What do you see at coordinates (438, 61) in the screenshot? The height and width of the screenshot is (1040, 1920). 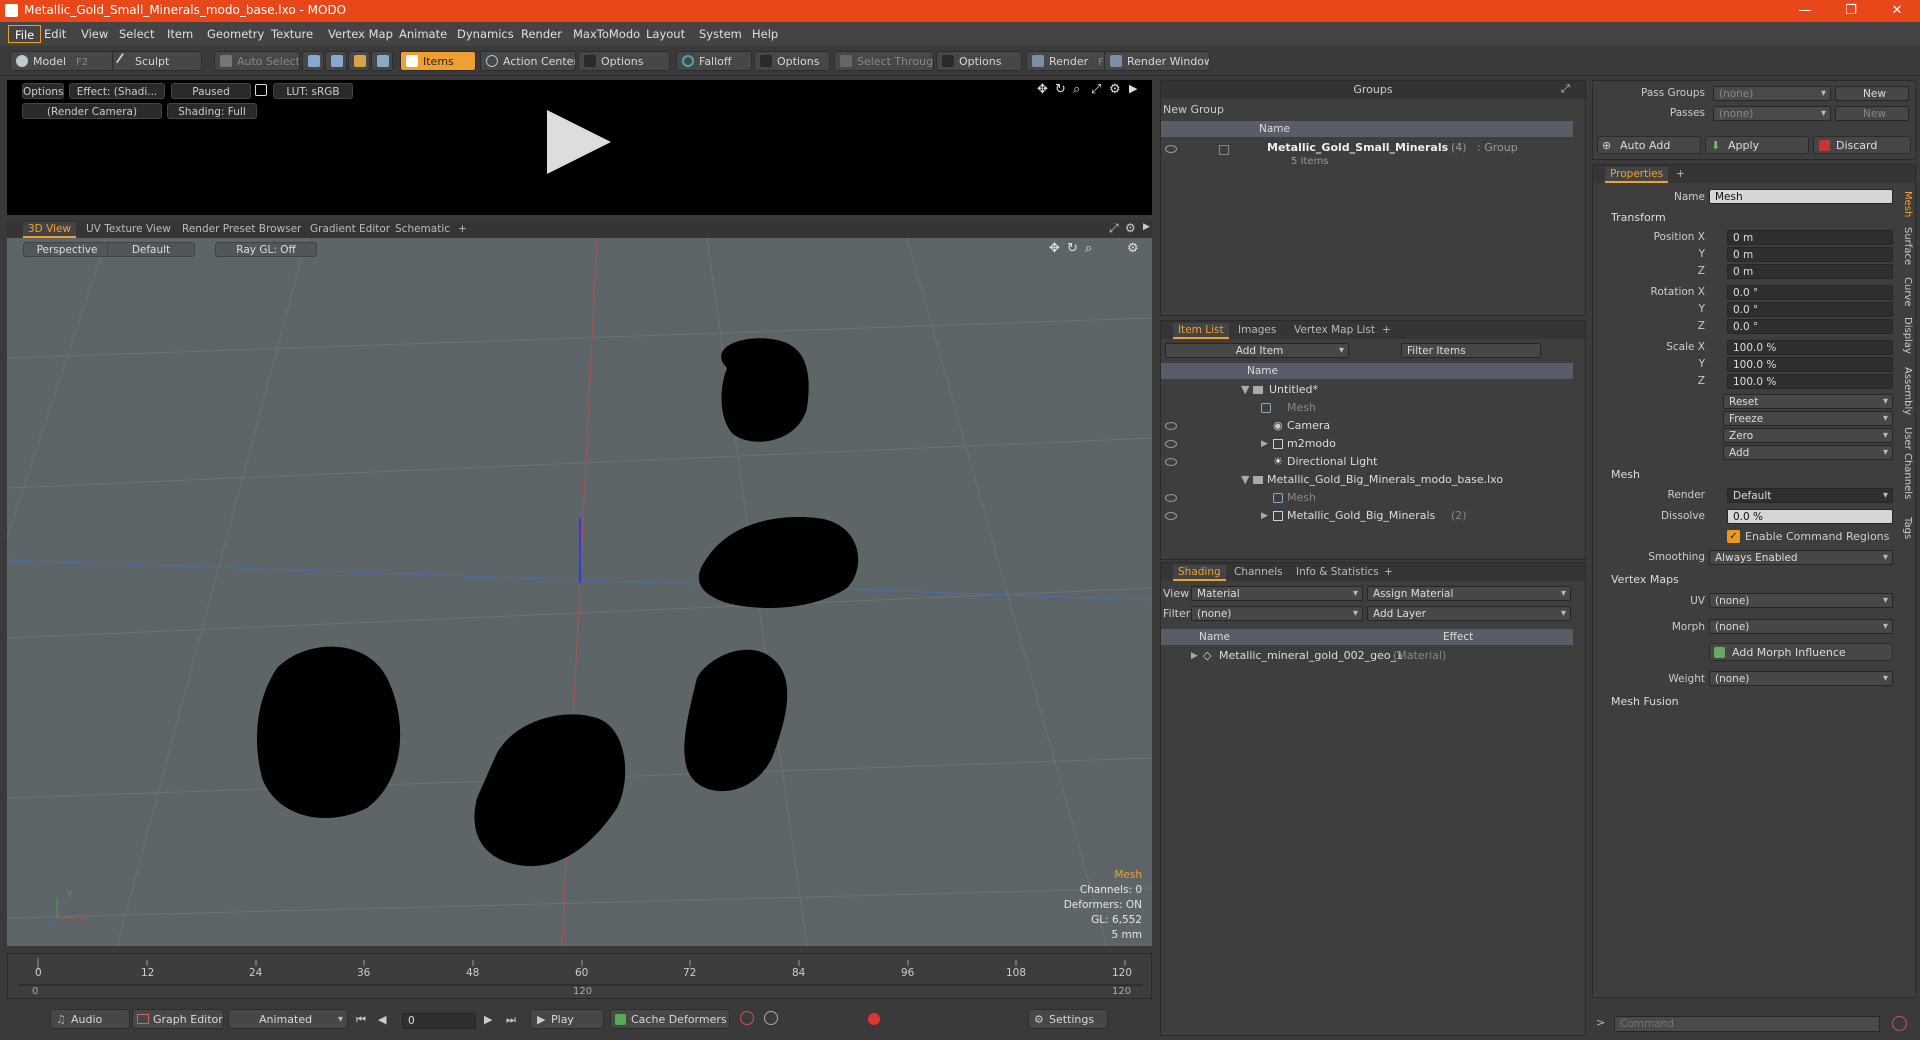 I see `items-mode-button: Items` at bounding box center [438, 61].